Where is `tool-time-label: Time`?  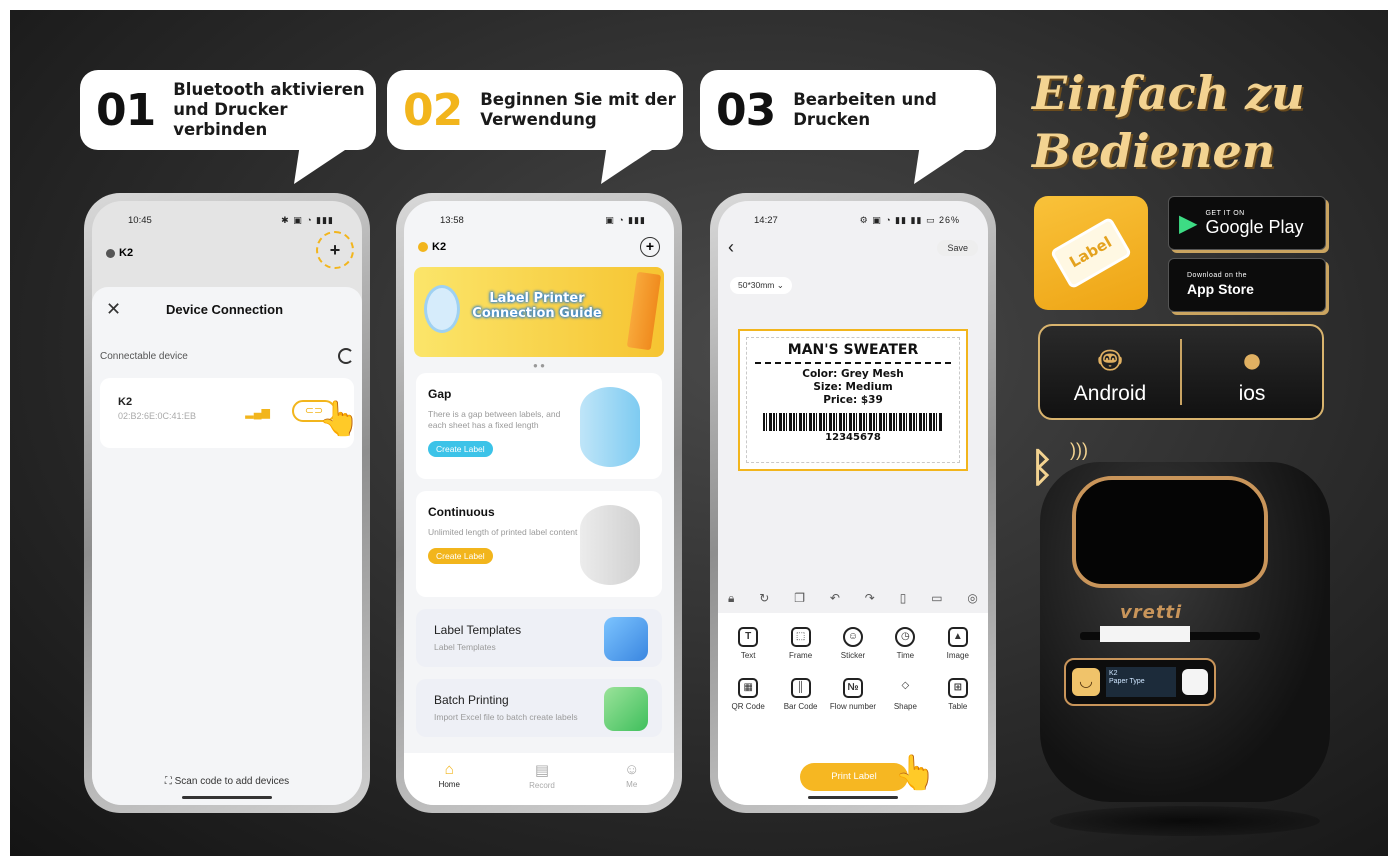 tool-time-label: Time is located at coordinates (905, 655).